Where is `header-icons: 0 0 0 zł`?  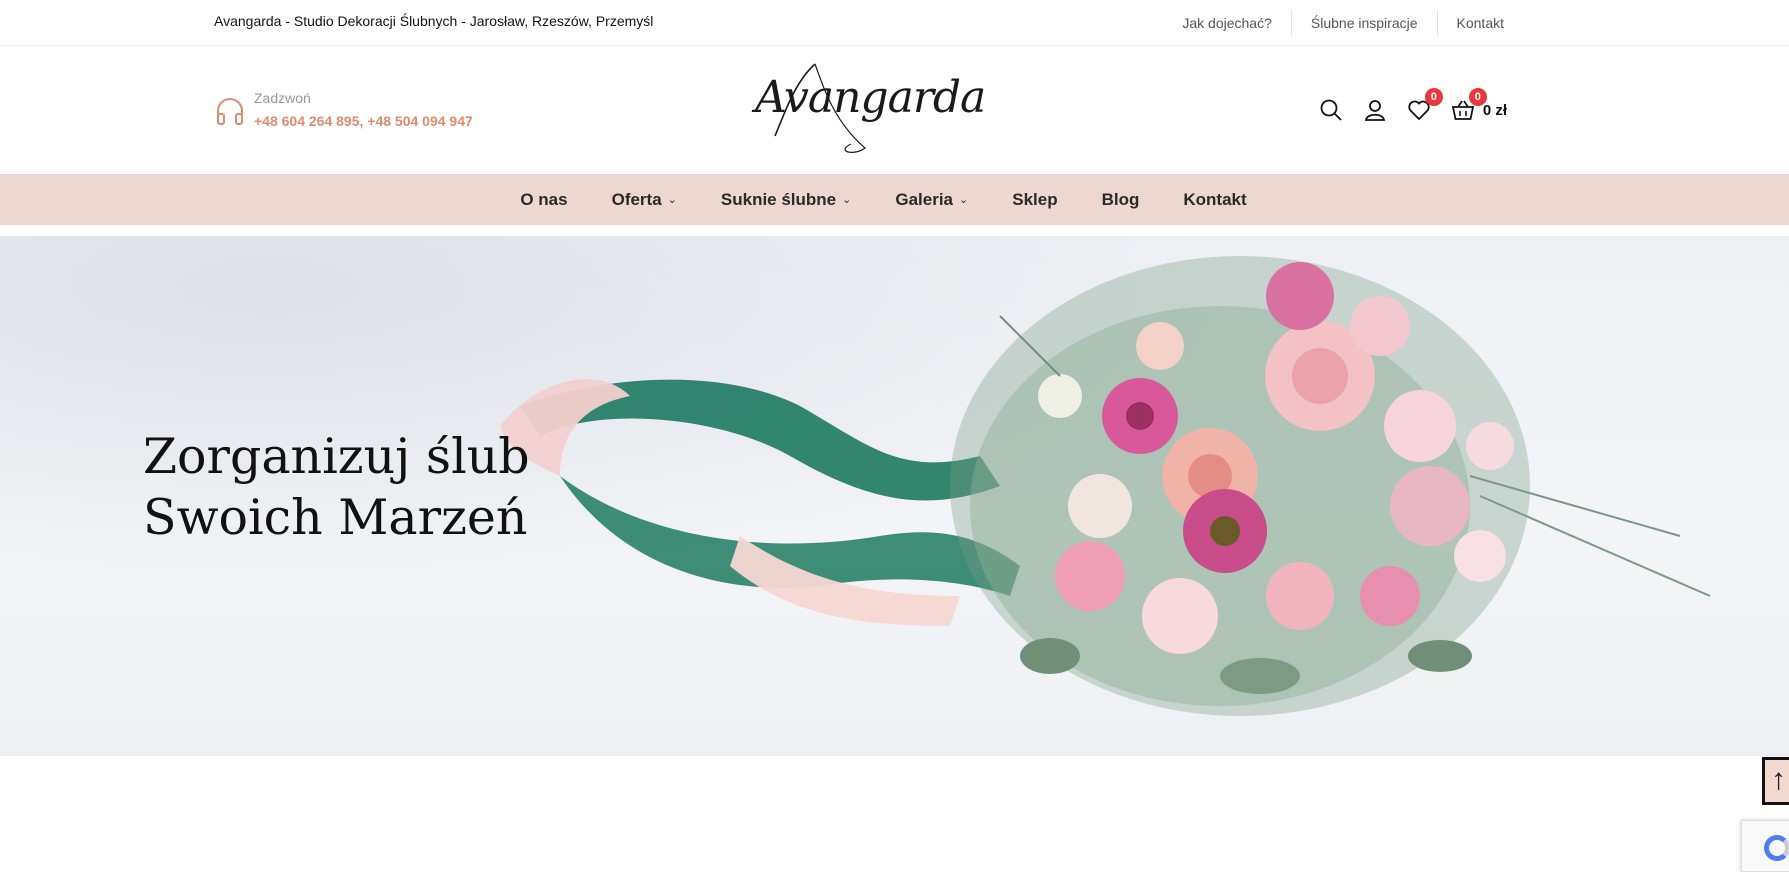
header-icons: 0 0 0 zł is located at coordinates (1413, 105).